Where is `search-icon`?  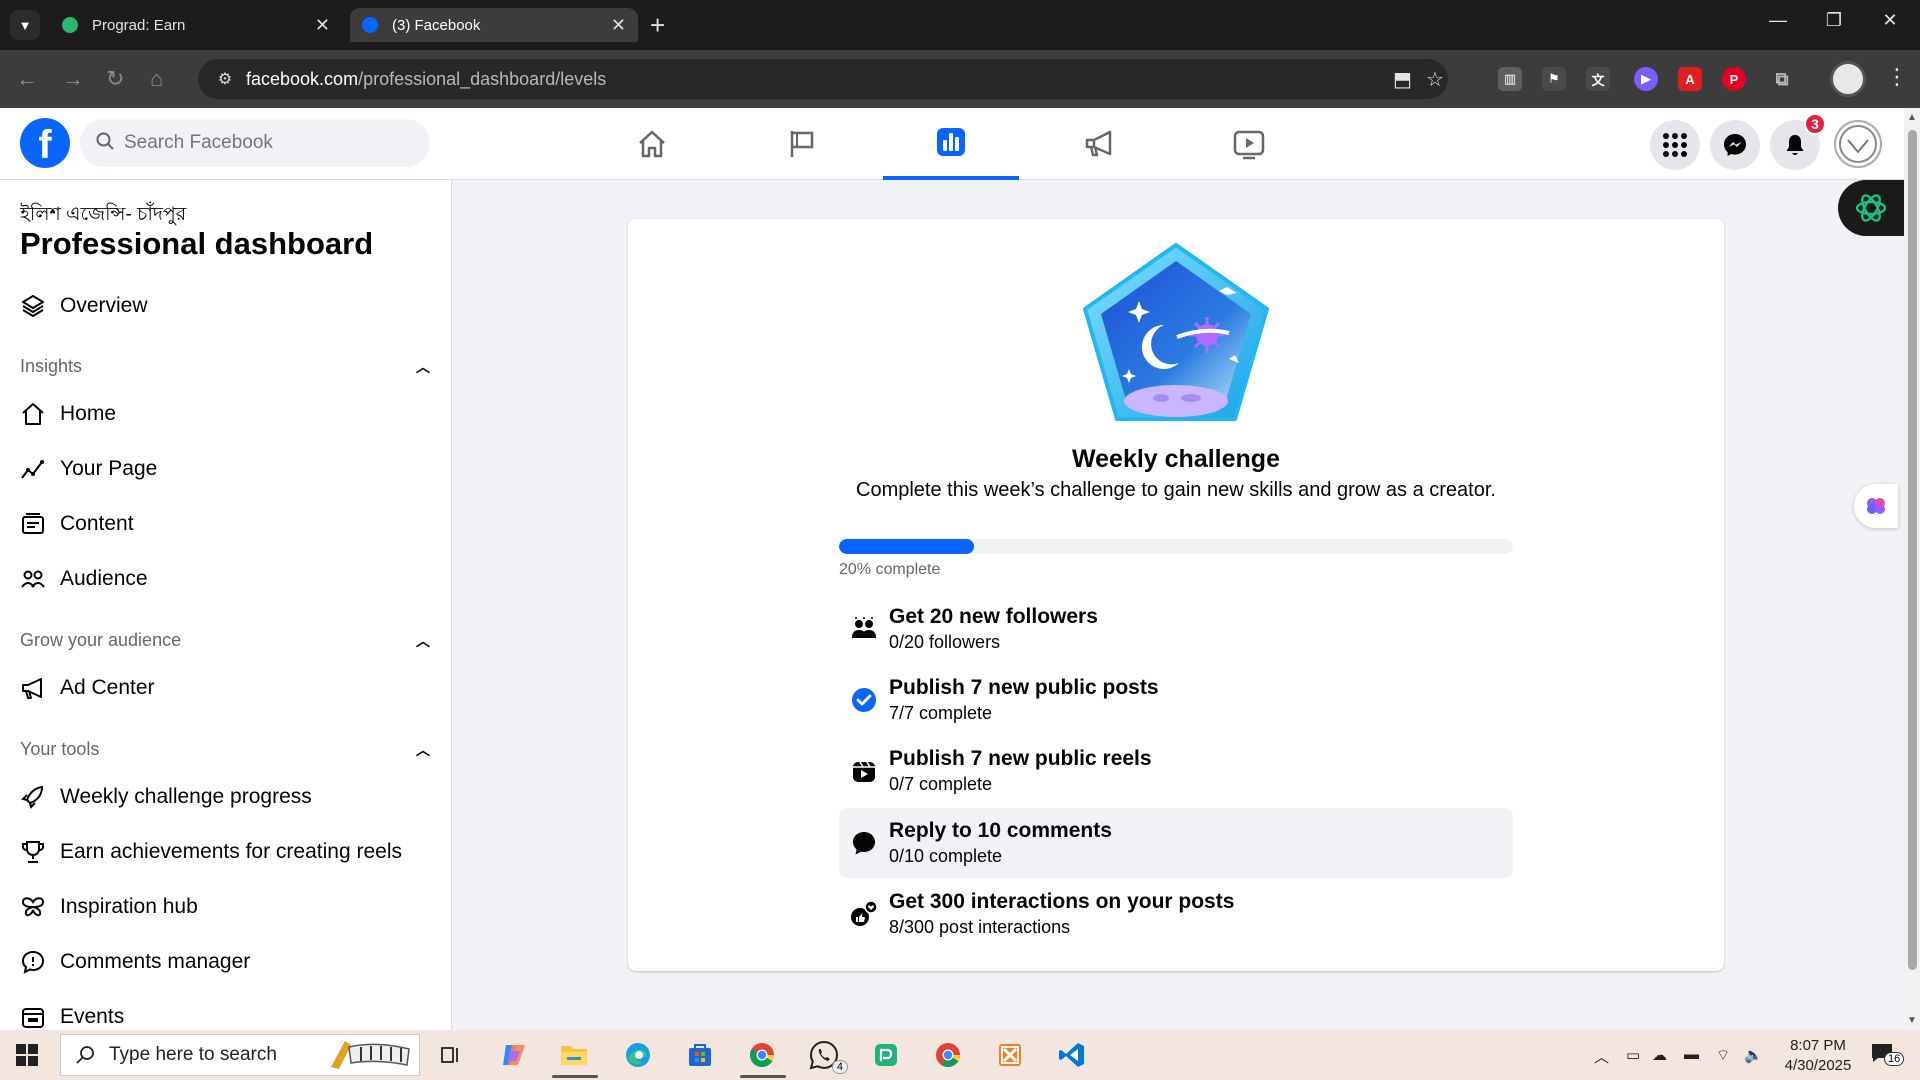
search-icon is located at coordinates (105, 143).